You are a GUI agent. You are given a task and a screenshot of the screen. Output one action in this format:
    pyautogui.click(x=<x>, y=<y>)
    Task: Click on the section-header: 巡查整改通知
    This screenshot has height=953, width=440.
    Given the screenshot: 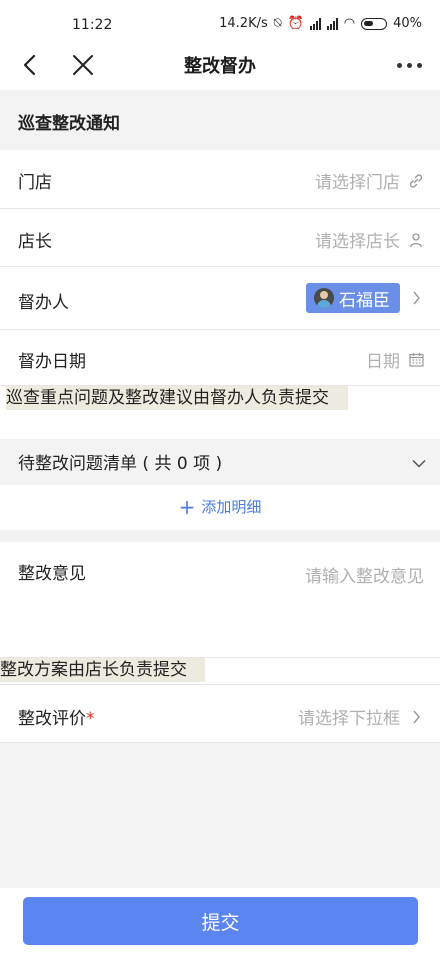 What is the action you would take?
    pyautogui.click(x=220, y=120)
    